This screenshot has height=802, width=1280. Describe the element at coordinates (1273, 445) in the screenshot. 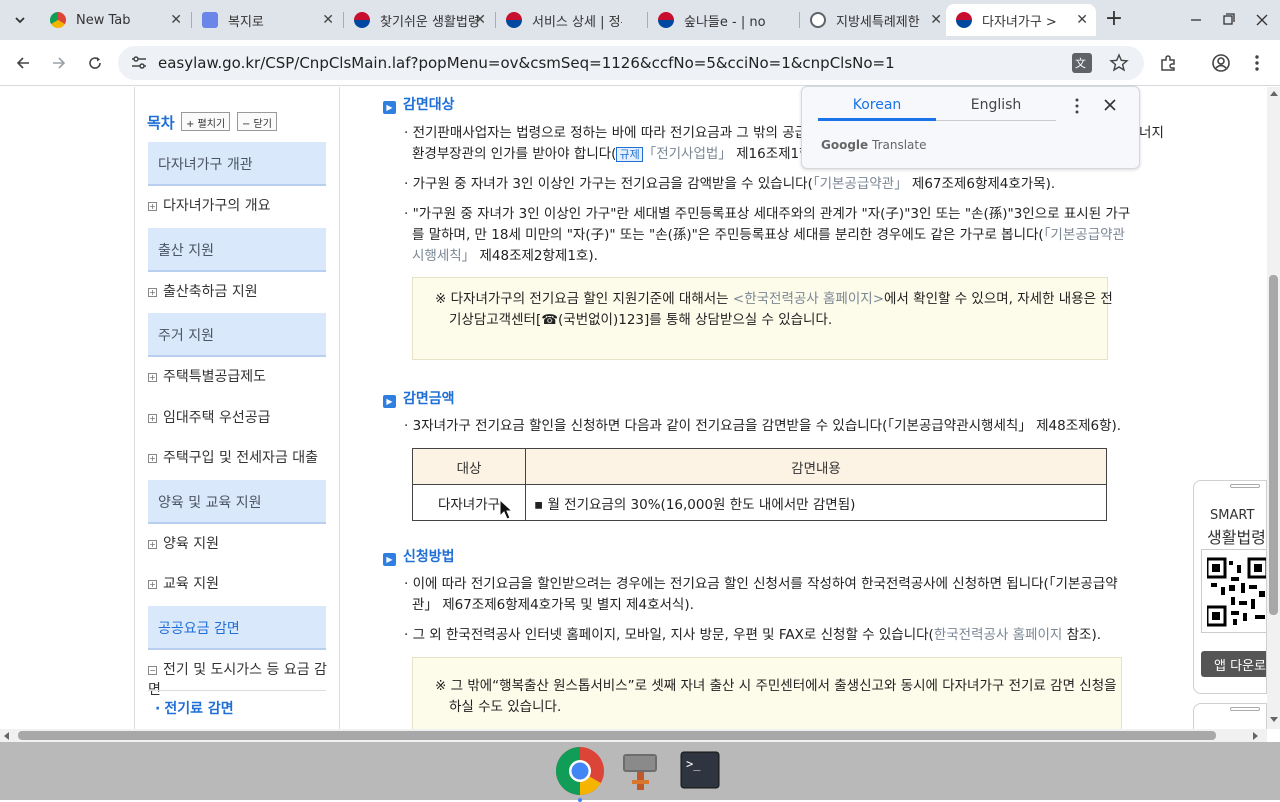

I see `vertical-scroll-thumb` at that location.